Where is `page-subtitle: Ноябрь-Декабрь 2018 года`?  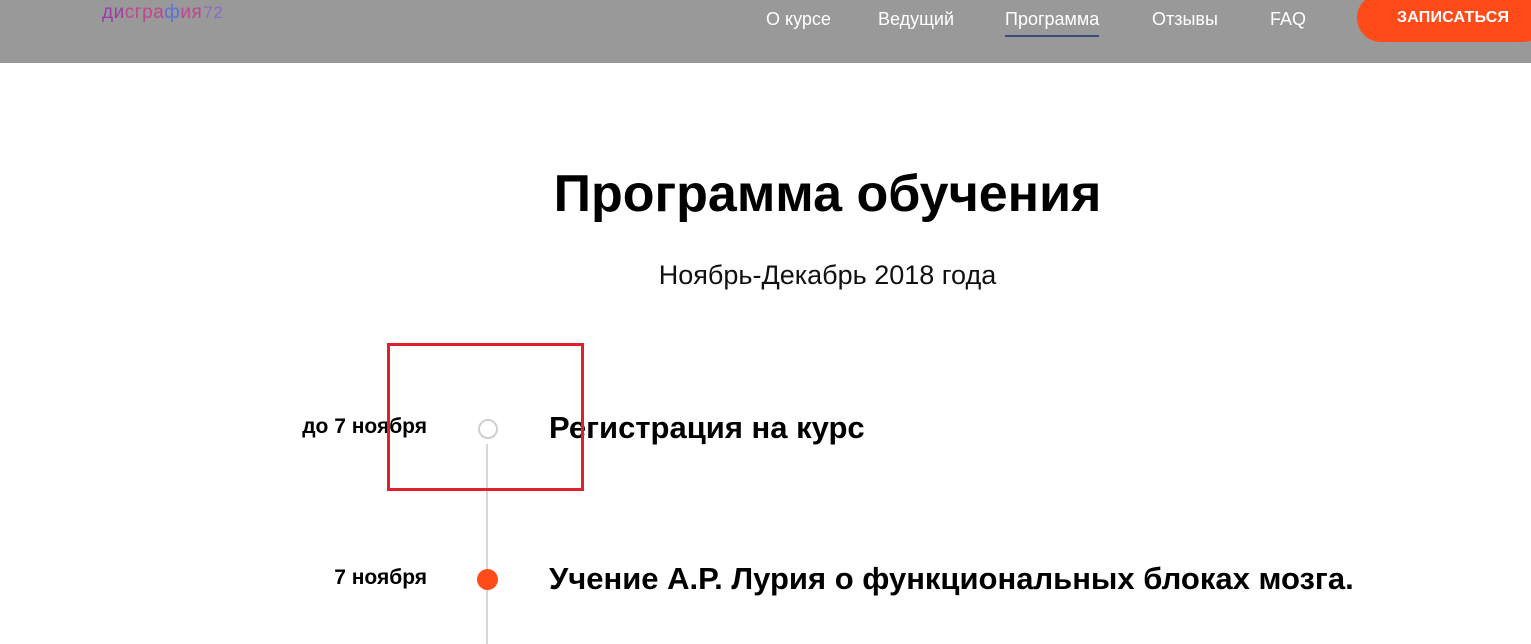
page-subtitle: Ноябрь-Декабрь 2018 года is located at coordinates (827, 275).